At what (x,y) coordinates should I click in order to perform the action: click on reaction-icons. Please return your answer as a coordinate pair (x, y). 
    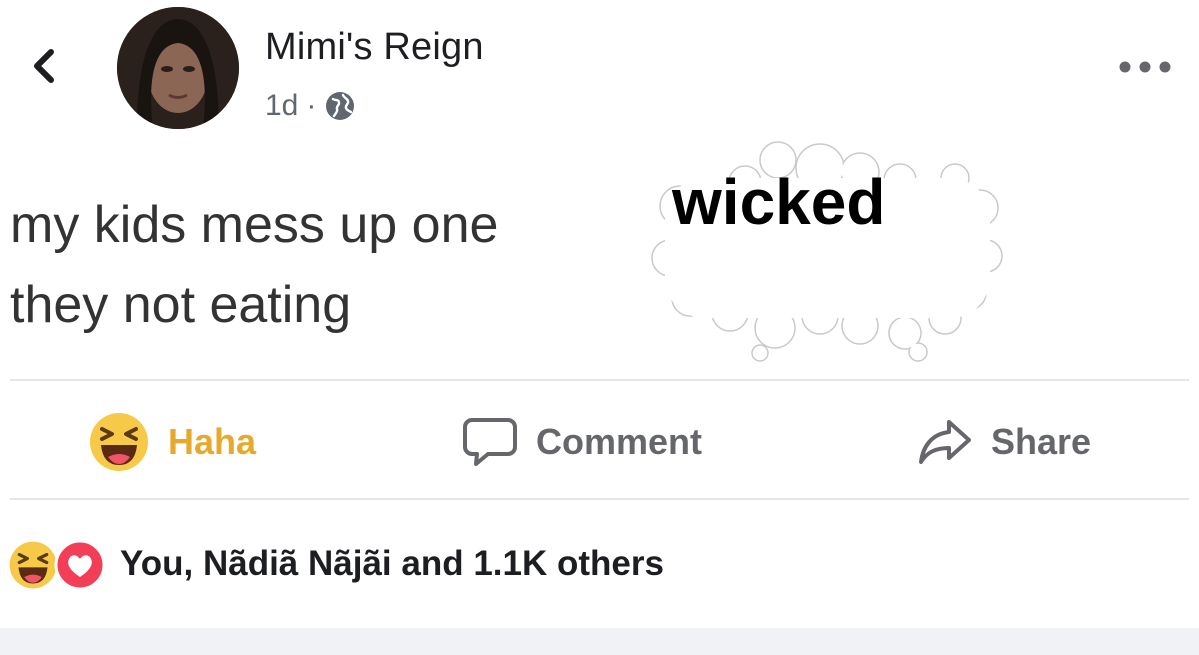
    Looking at the image, I should click on (59, 565).